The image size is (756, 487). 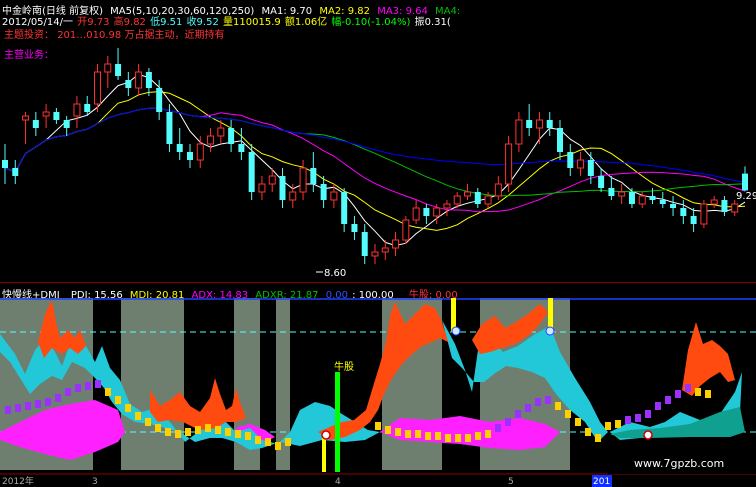 I want to click on x-label-4: 4, so click(x=338, y=482).